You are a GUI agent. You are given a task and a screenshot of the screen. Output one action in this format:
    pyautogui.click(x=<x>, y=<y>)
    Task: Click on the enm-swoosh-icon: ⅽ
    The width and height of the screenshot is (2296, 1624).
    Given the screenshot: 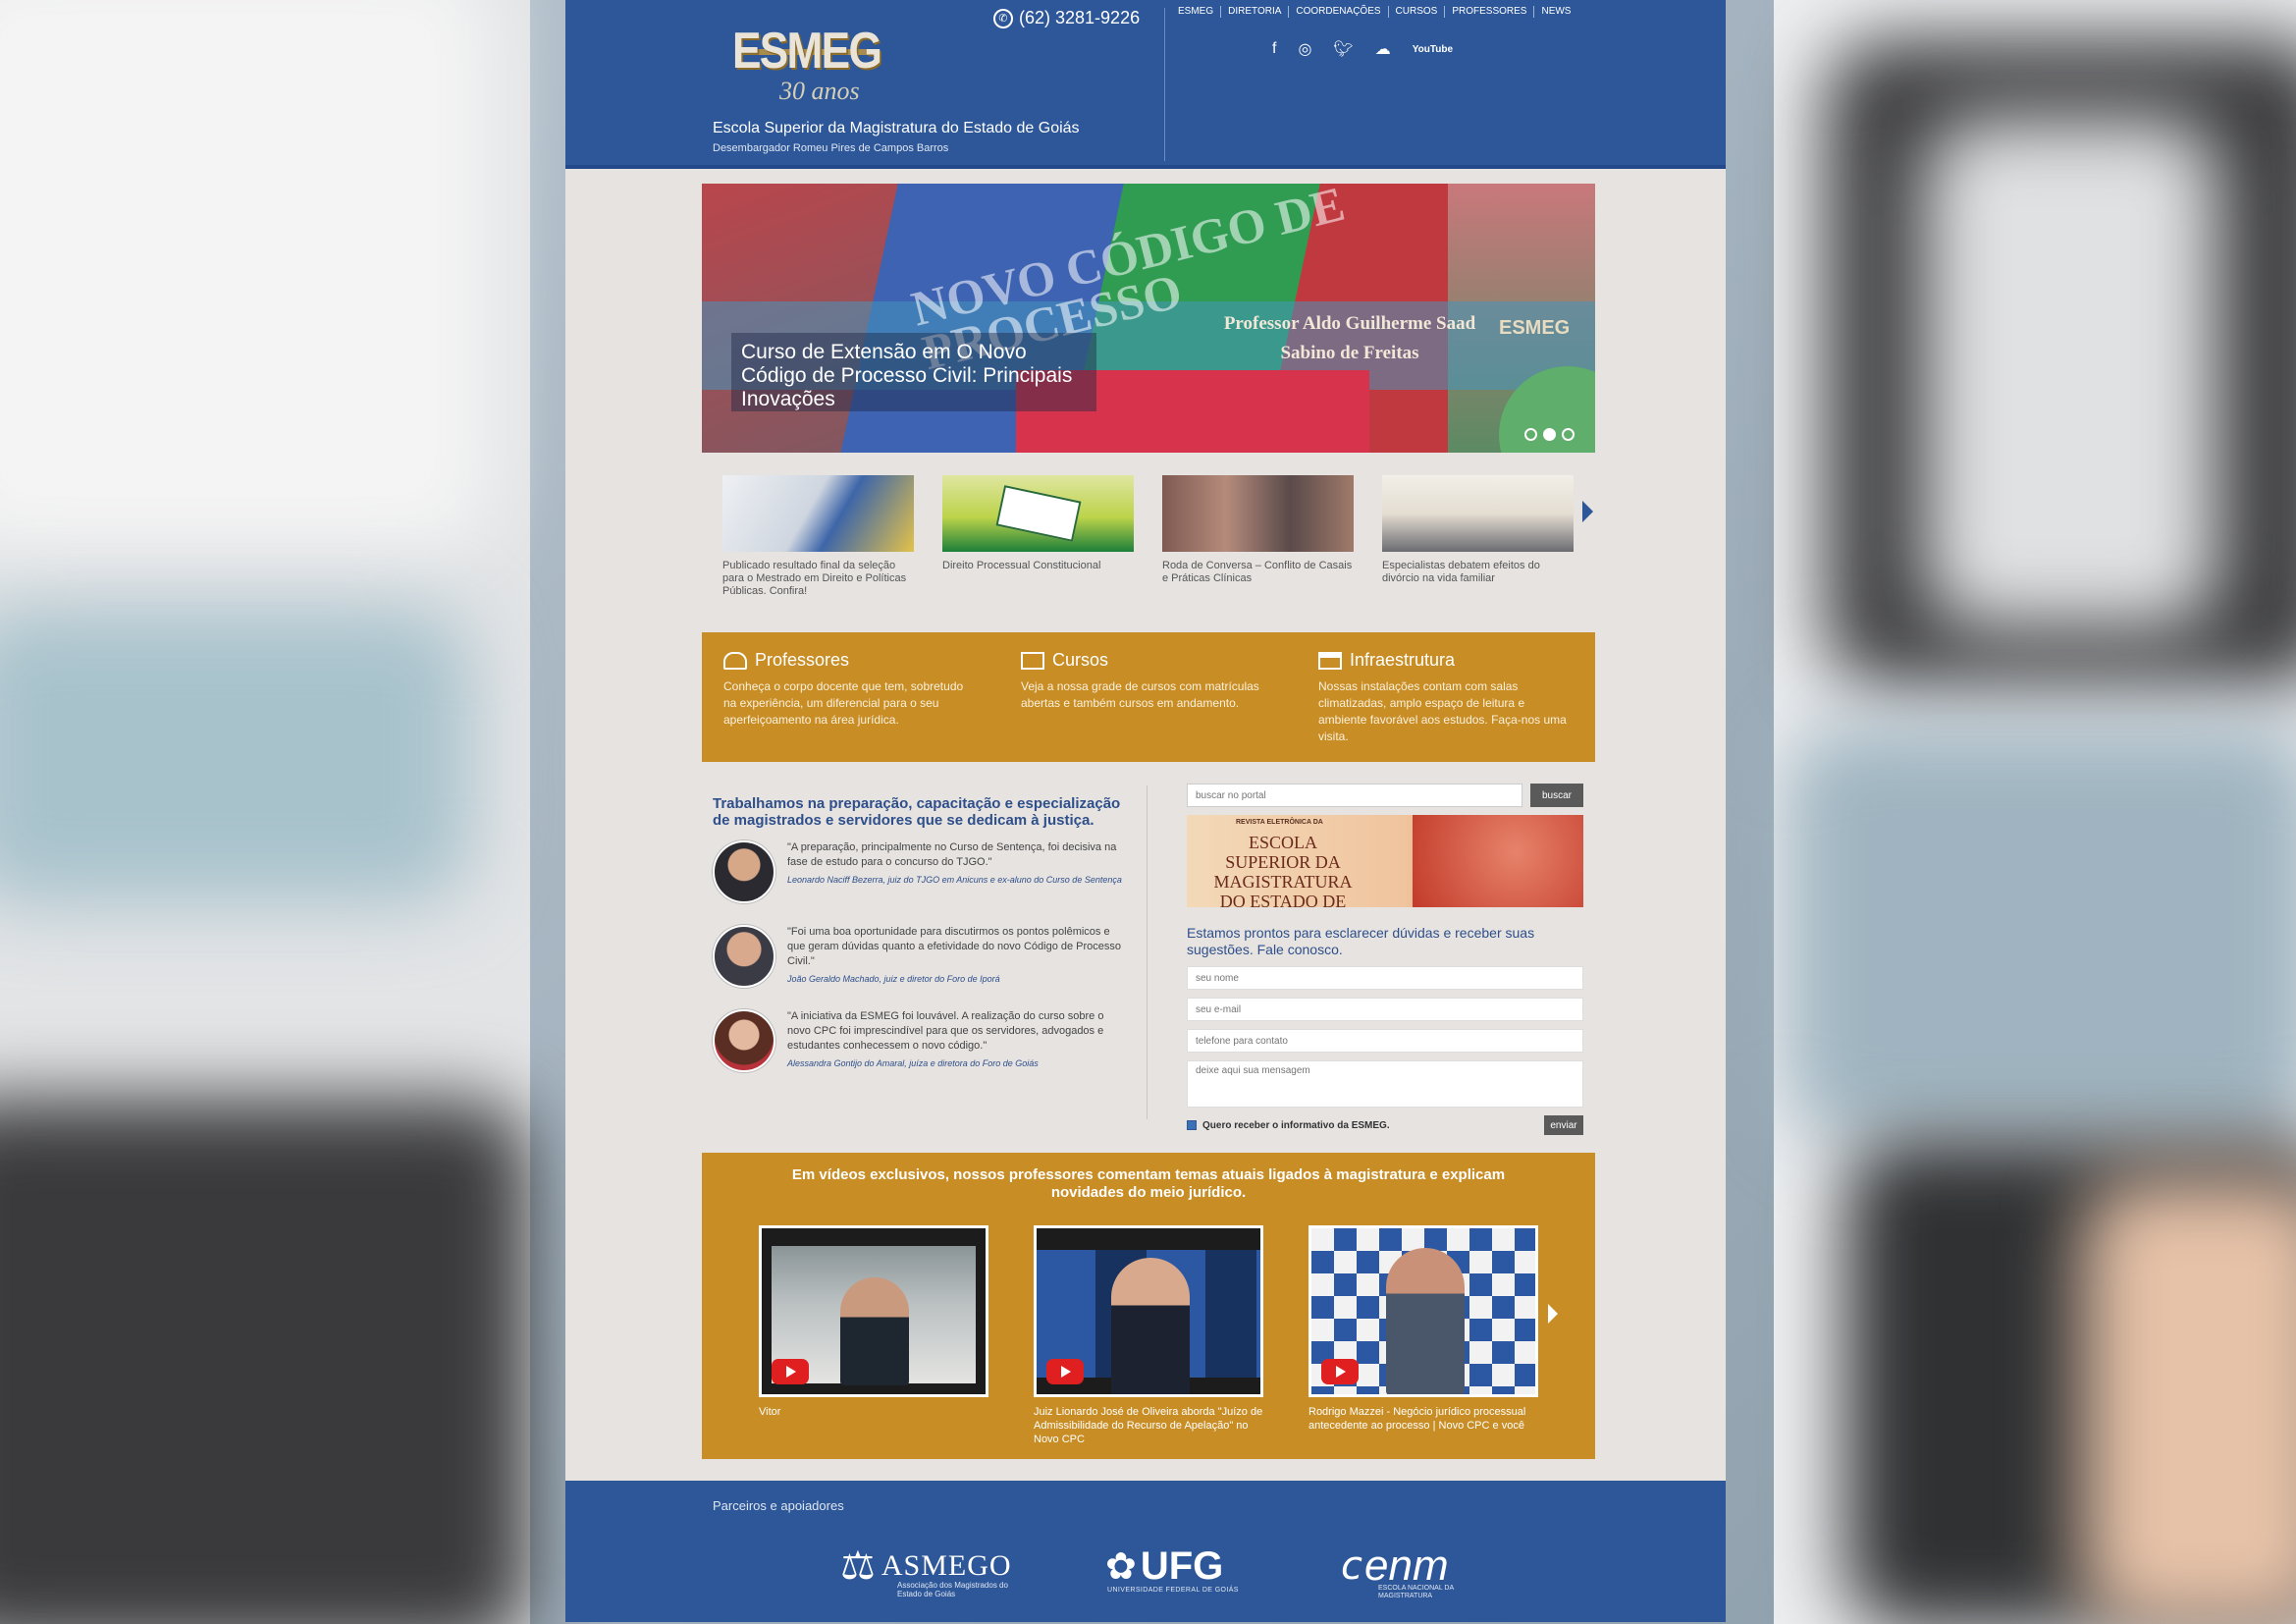 What is the action you would take?
    pyautogui.click(x=1351, y=1566)
    